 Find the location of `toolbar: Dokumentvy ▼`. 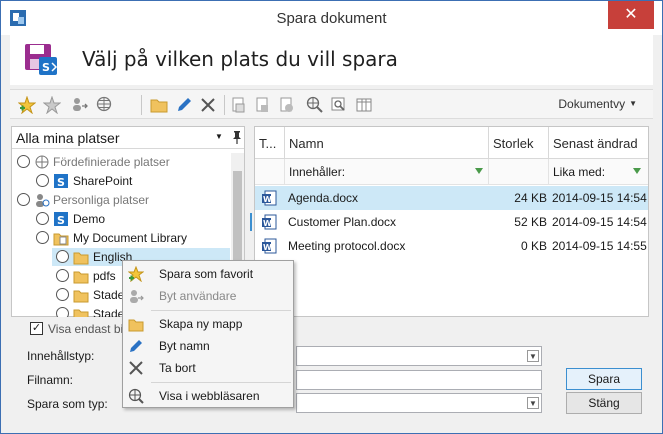

toolbar: Dokumentvy ▼ is located at coordinates (331, 104).